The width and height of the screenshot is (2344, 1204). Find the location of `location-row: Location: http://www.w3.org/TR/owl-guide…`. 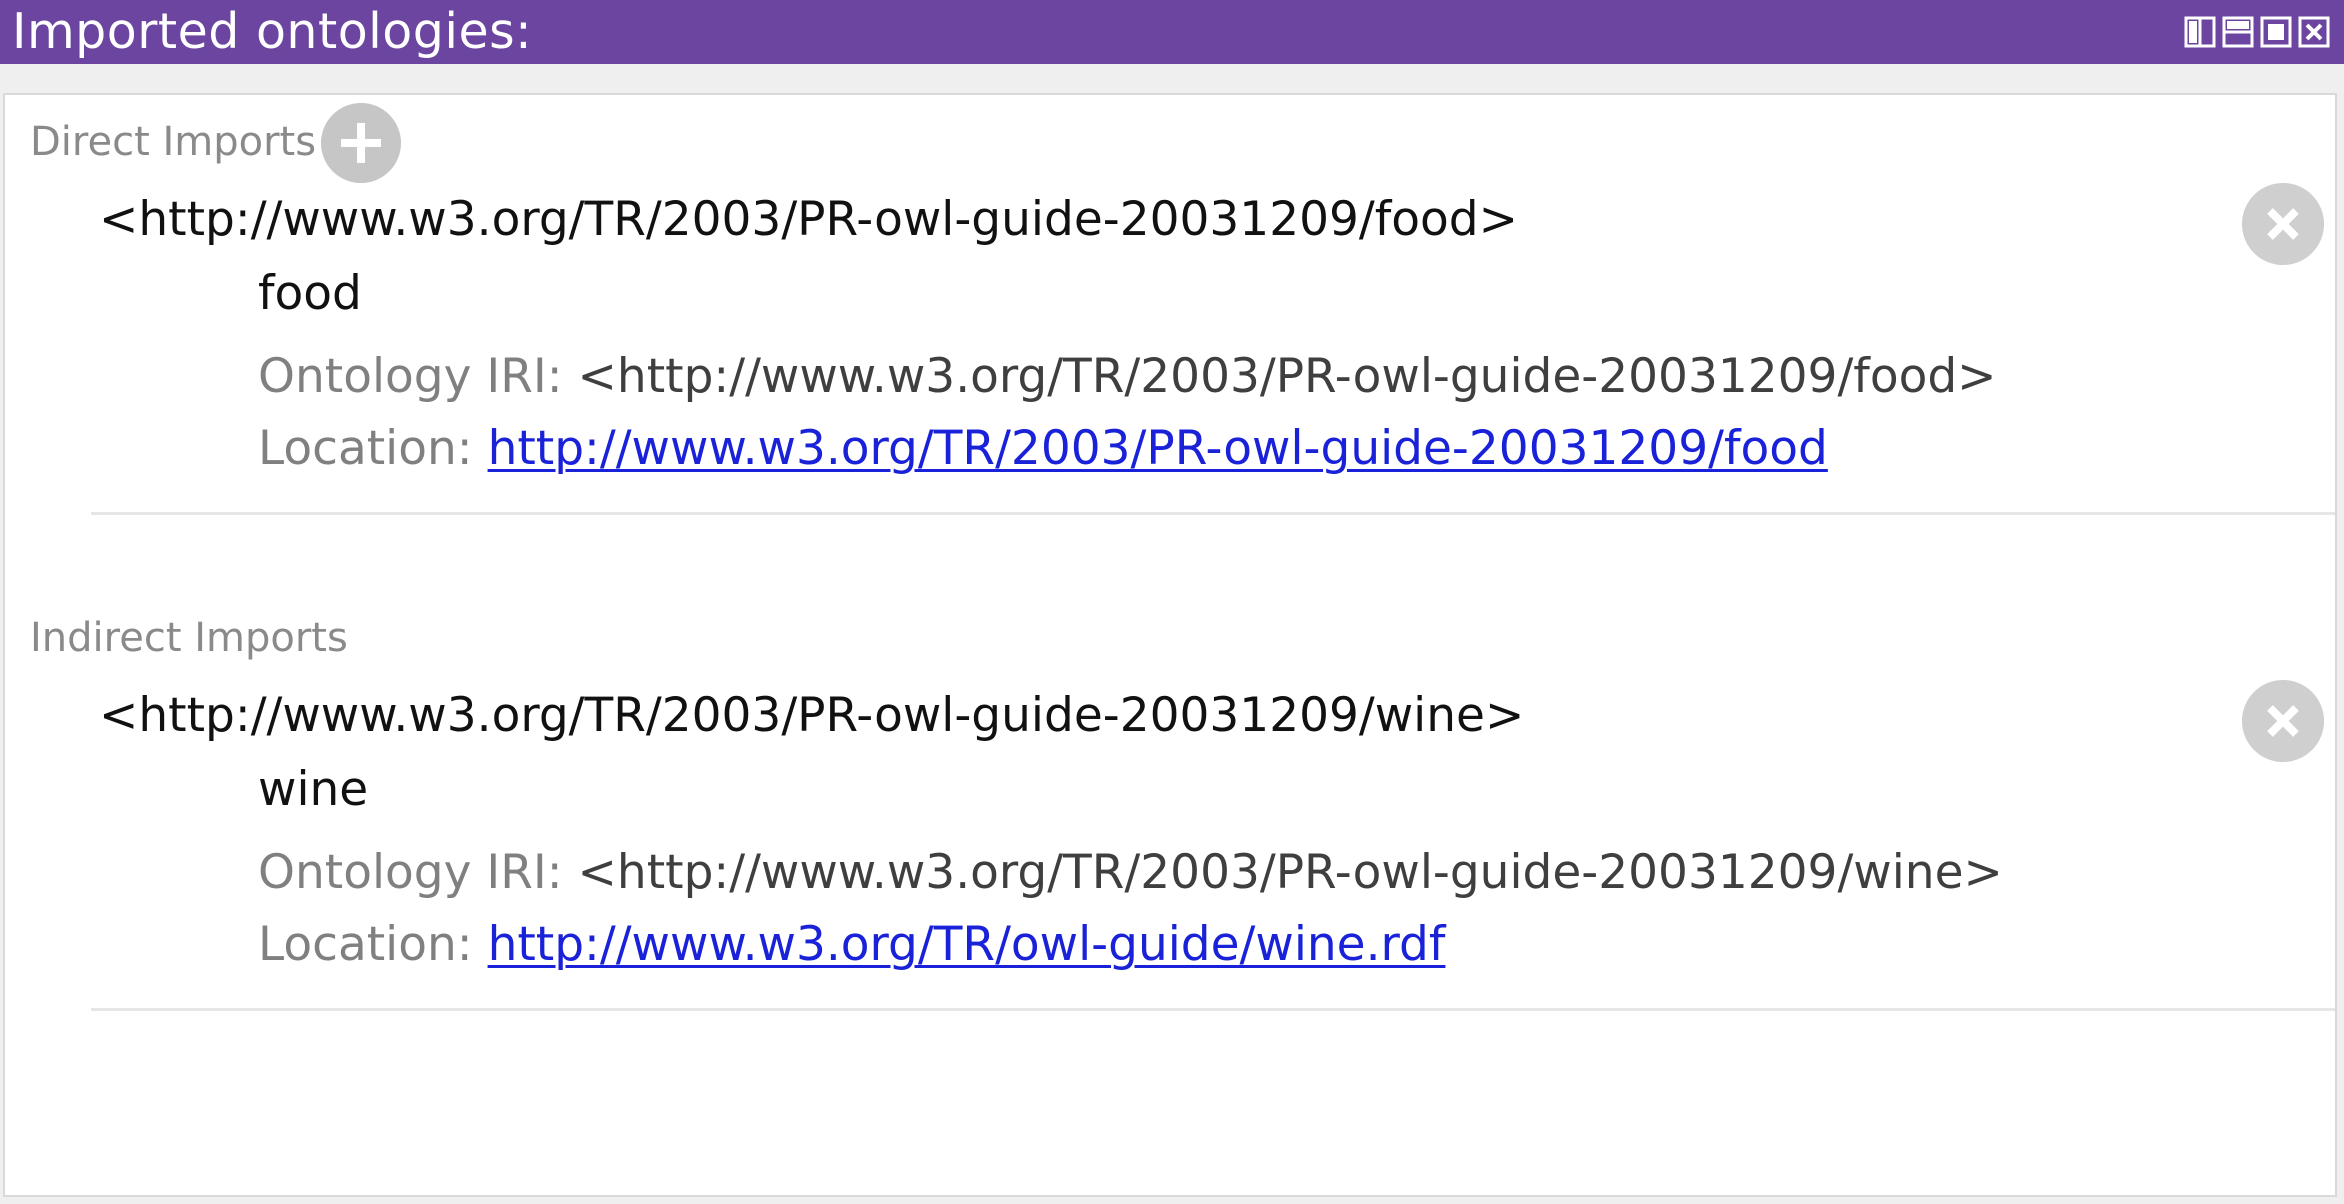

location-row: Location: http://www.w3.org/TR/owl-guide… is located at coordinates (851, 945).